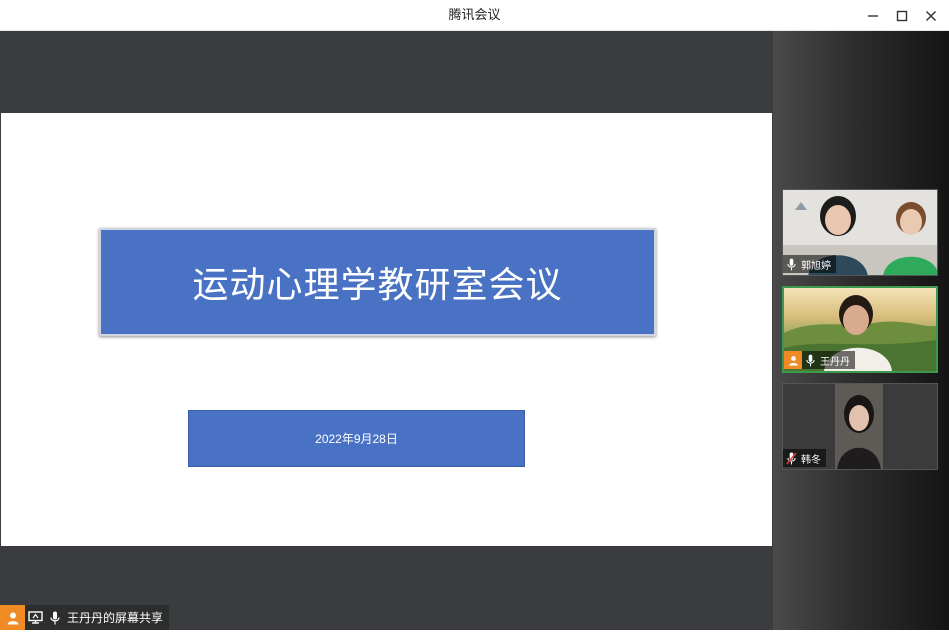 The height and width of the screenshot is (632, 949). What do you see at coordinates (860, 232) in the screenshot?
I see `participant-tile: 郭旭婷` at bounding box center [860, 232].